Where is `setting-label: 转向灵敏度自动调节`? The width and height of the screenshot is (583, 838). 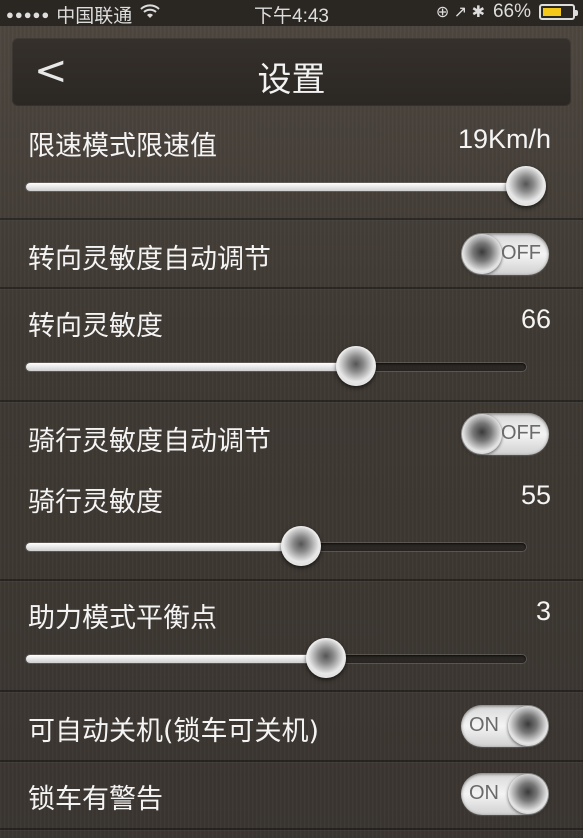 setting-label: 转向灵敏度自动调节 is located at coordinates (149, 259).